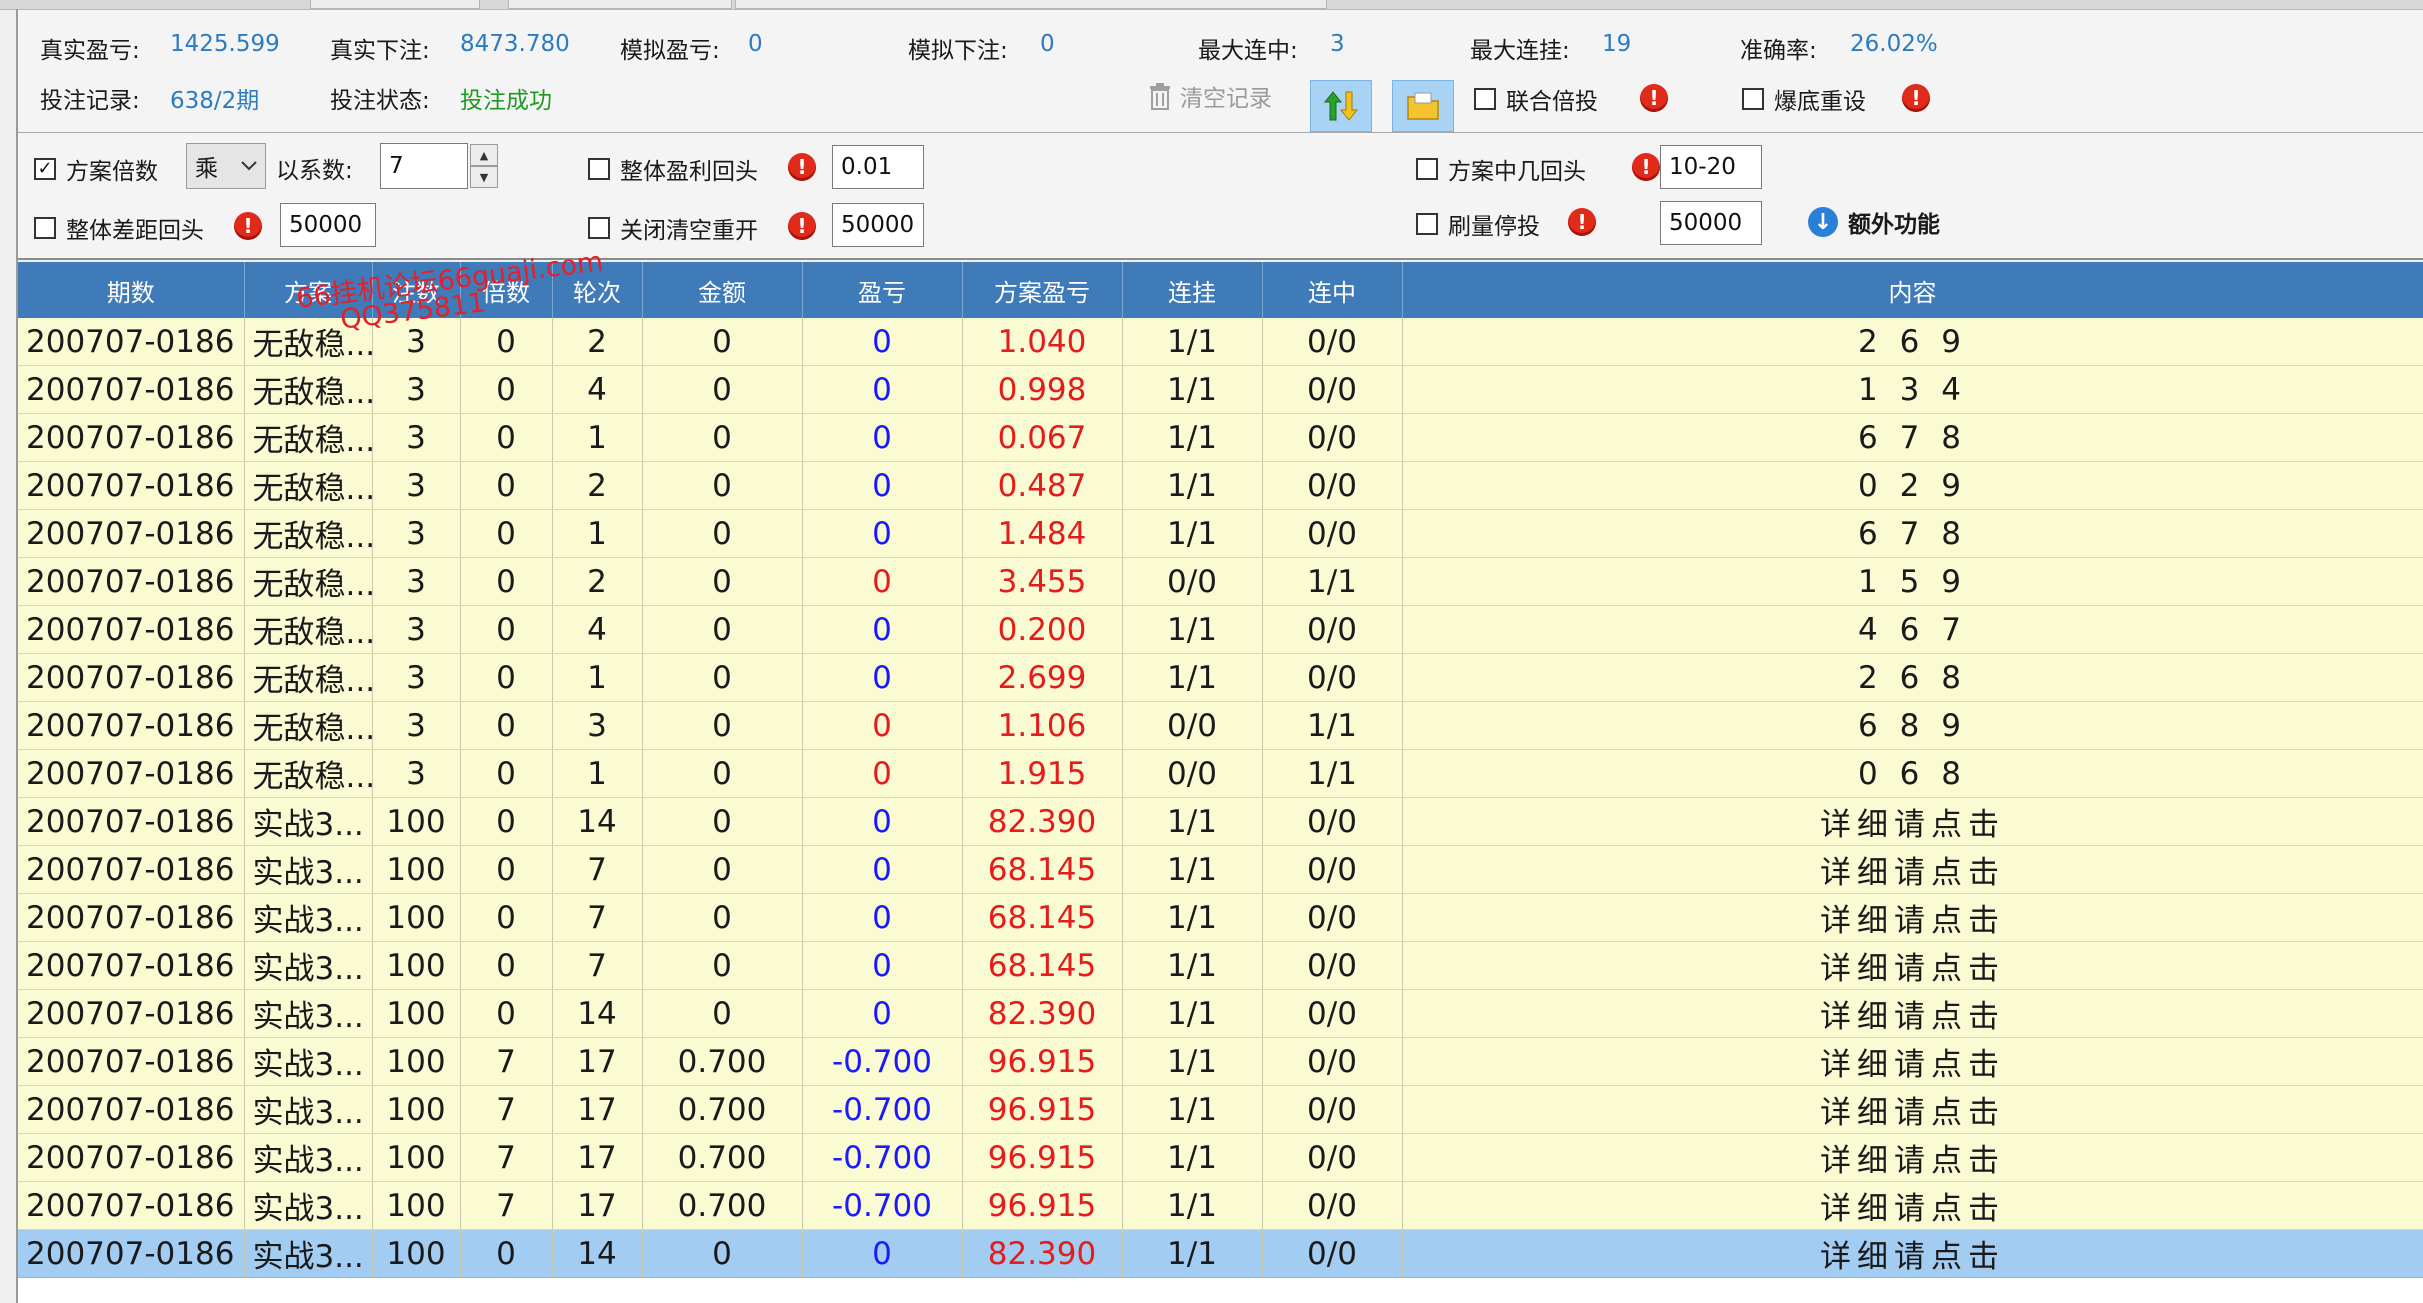  What do you see at coordinates (882, 290) in the screenshot?
I see `column-header: 盈亏` at bounding box center [882, 290].